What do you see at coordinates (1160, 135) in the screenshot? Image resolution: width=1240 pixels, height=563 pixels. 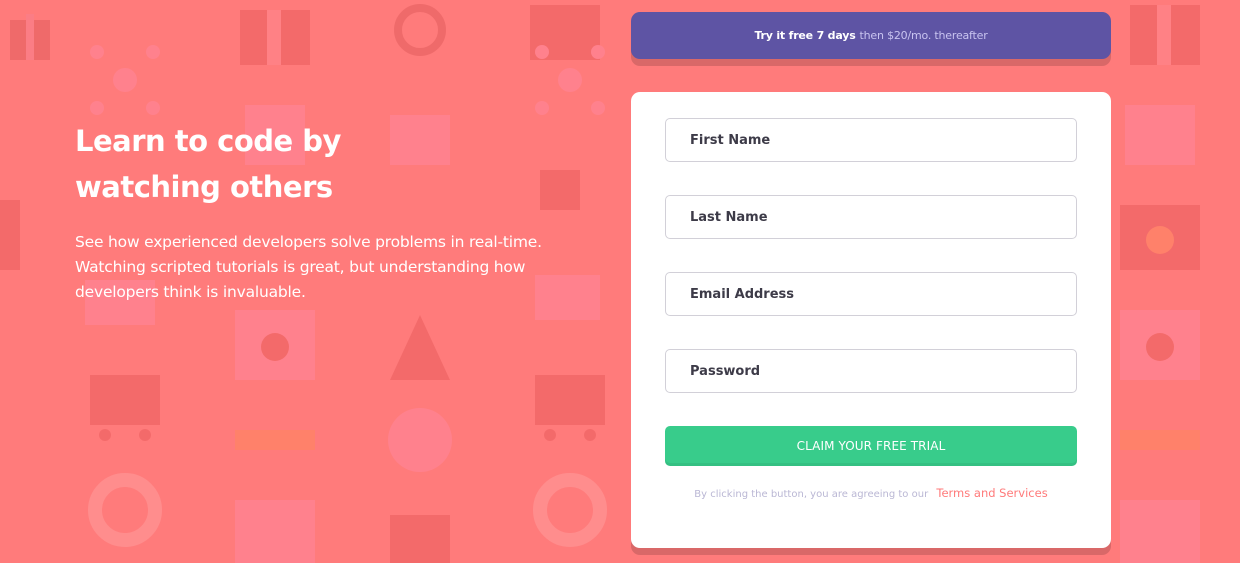 I see `books-icon` at bounding box center [1160, 135].